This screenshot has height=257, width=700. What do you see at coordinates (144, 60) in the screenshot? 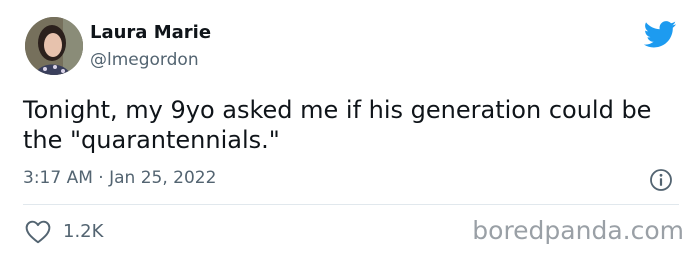
I see `author-handle: @lmegordon` at bounding box center [144, 60].